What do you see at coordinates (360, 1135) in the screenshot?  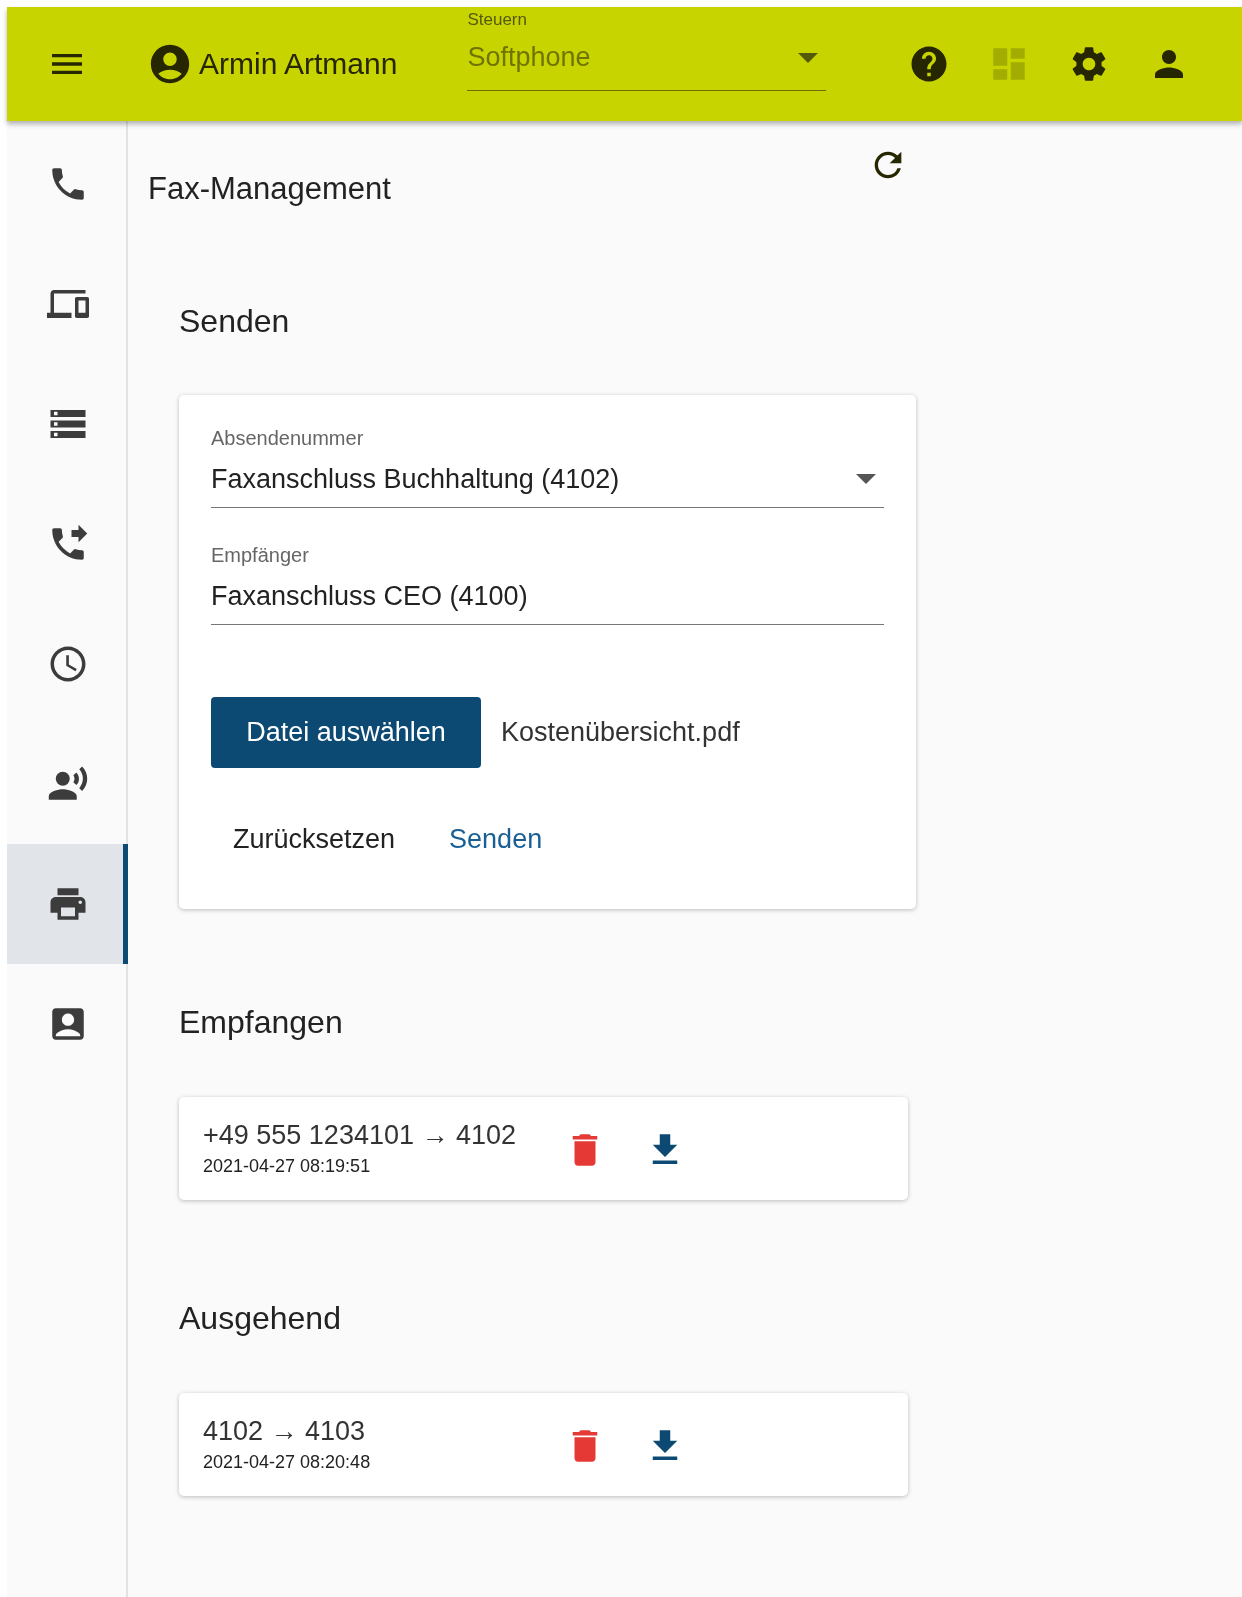 I see `fax-route: +49 555 1234101 → 4102` at bounding box center [360, 1135].